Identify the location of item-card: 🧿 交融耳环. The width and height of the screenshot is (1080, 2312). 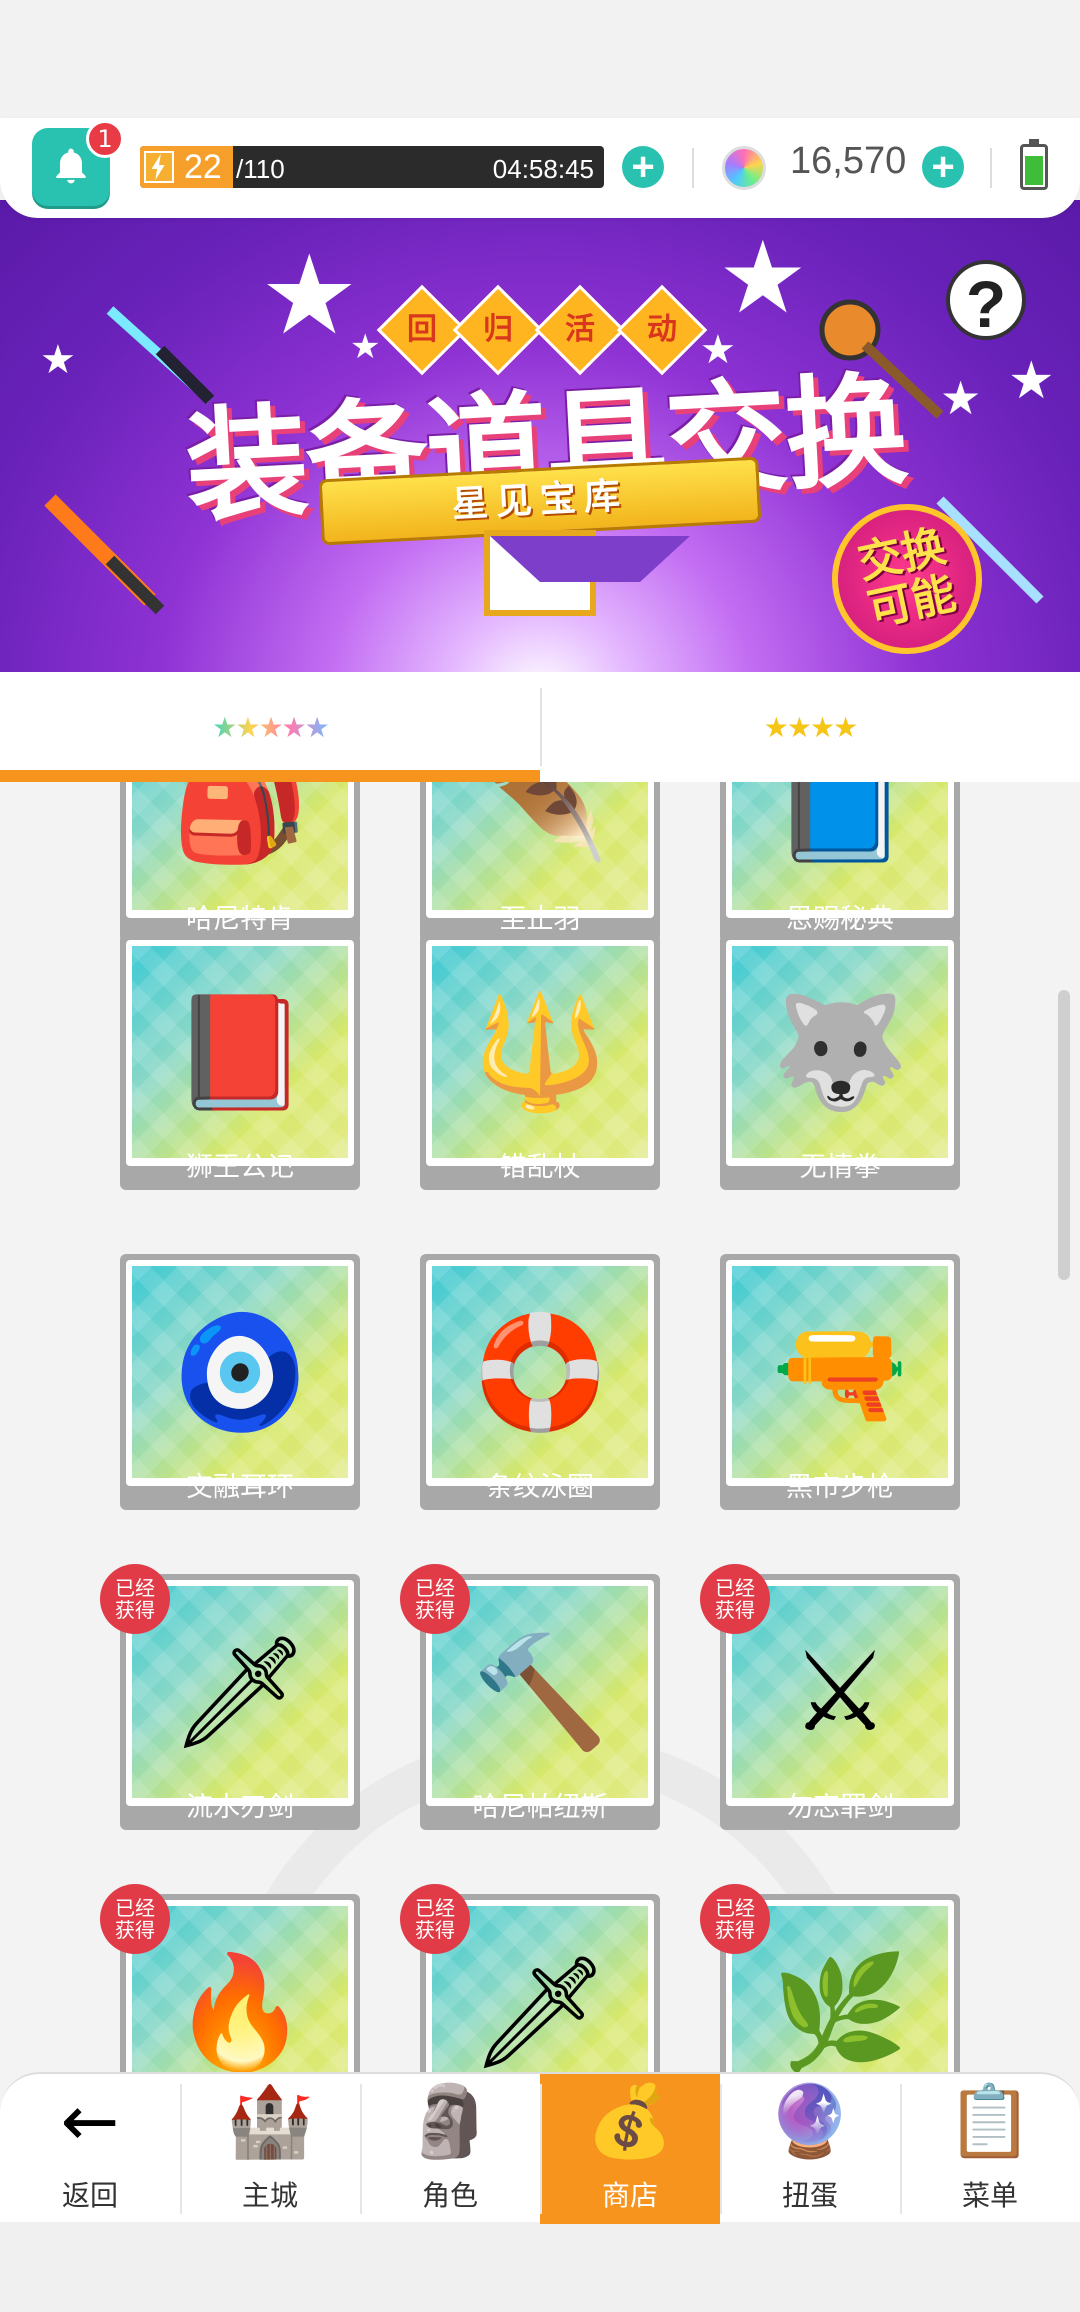
(240, 1382).